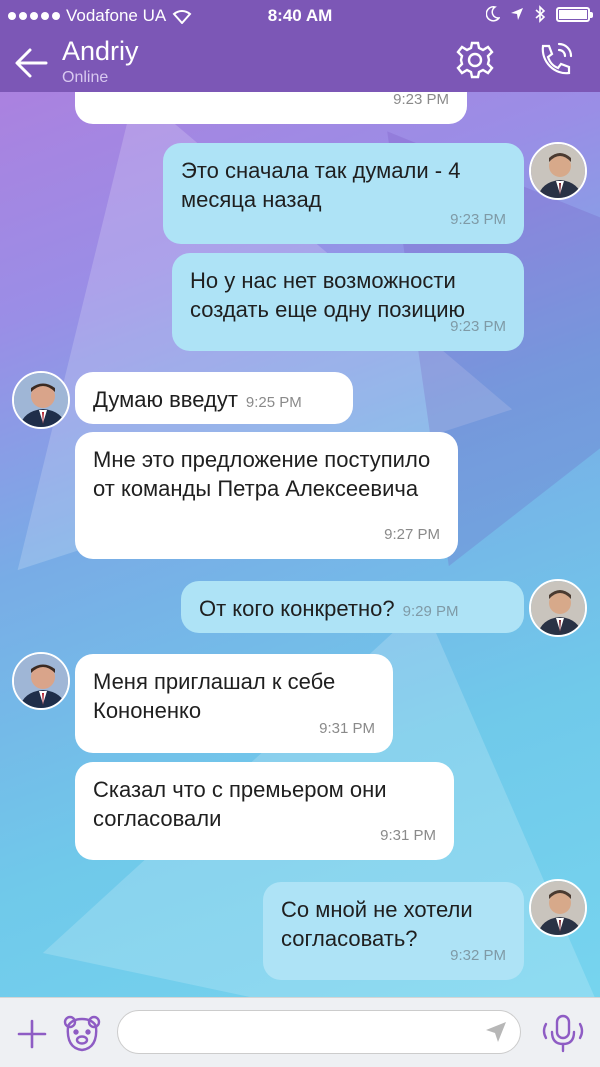 This screenshot has width=600, height=1067. I want to click on location-arrow-icon, so click(517, 14).